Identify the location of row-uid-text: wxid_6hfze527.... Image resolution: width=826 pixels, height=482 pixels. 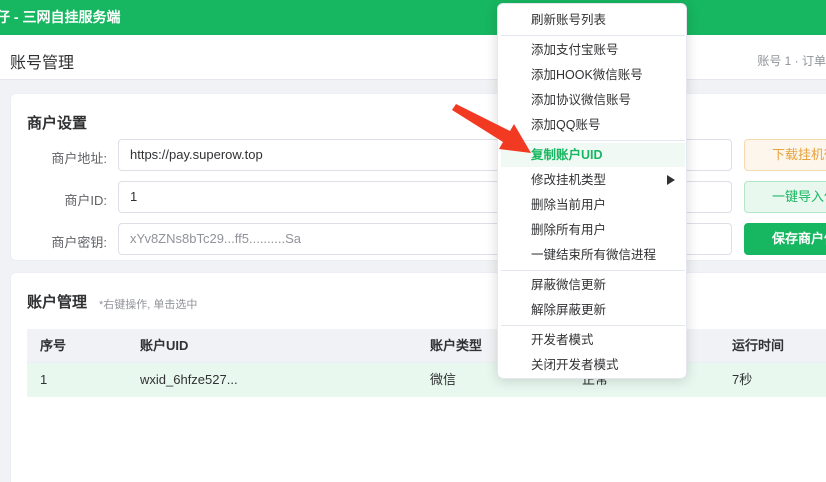
(189, 379).